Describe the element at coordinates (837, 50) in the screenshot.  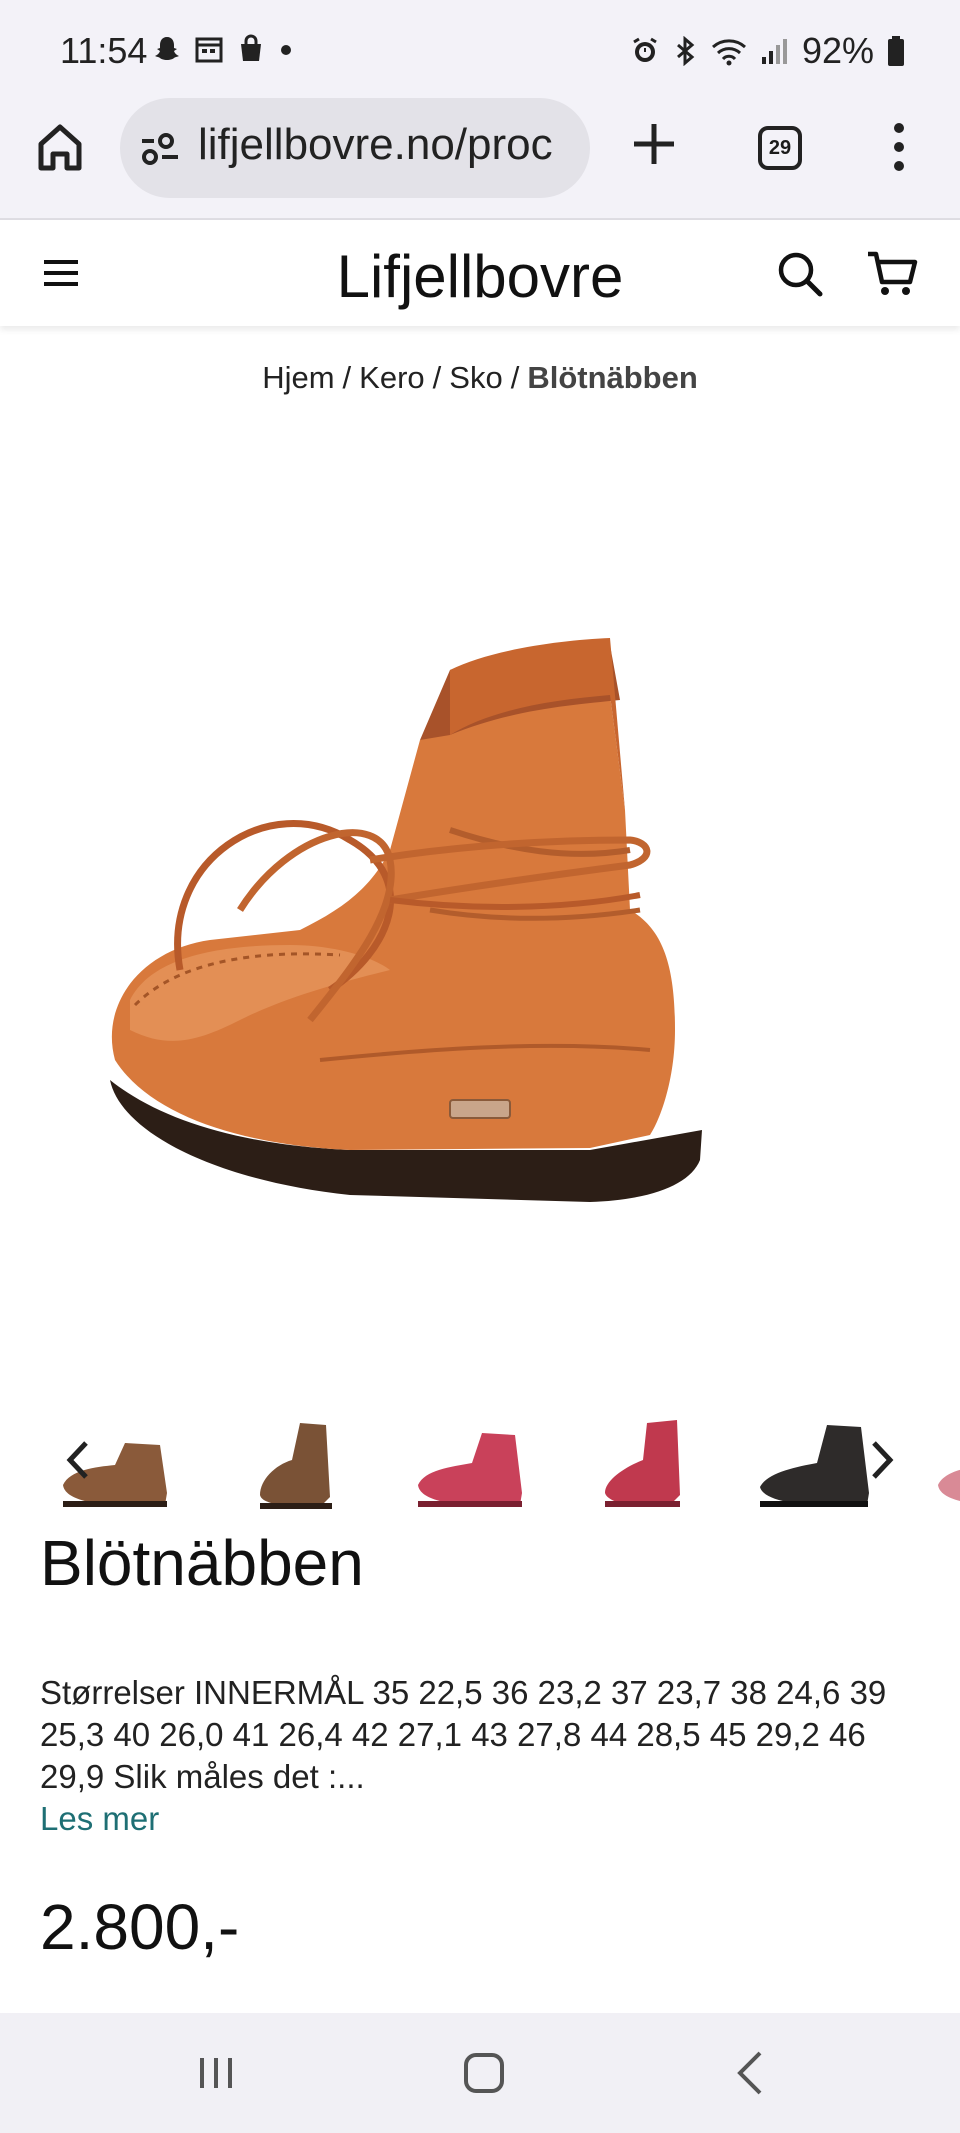
I see `battery-percent: 92%` at that location.